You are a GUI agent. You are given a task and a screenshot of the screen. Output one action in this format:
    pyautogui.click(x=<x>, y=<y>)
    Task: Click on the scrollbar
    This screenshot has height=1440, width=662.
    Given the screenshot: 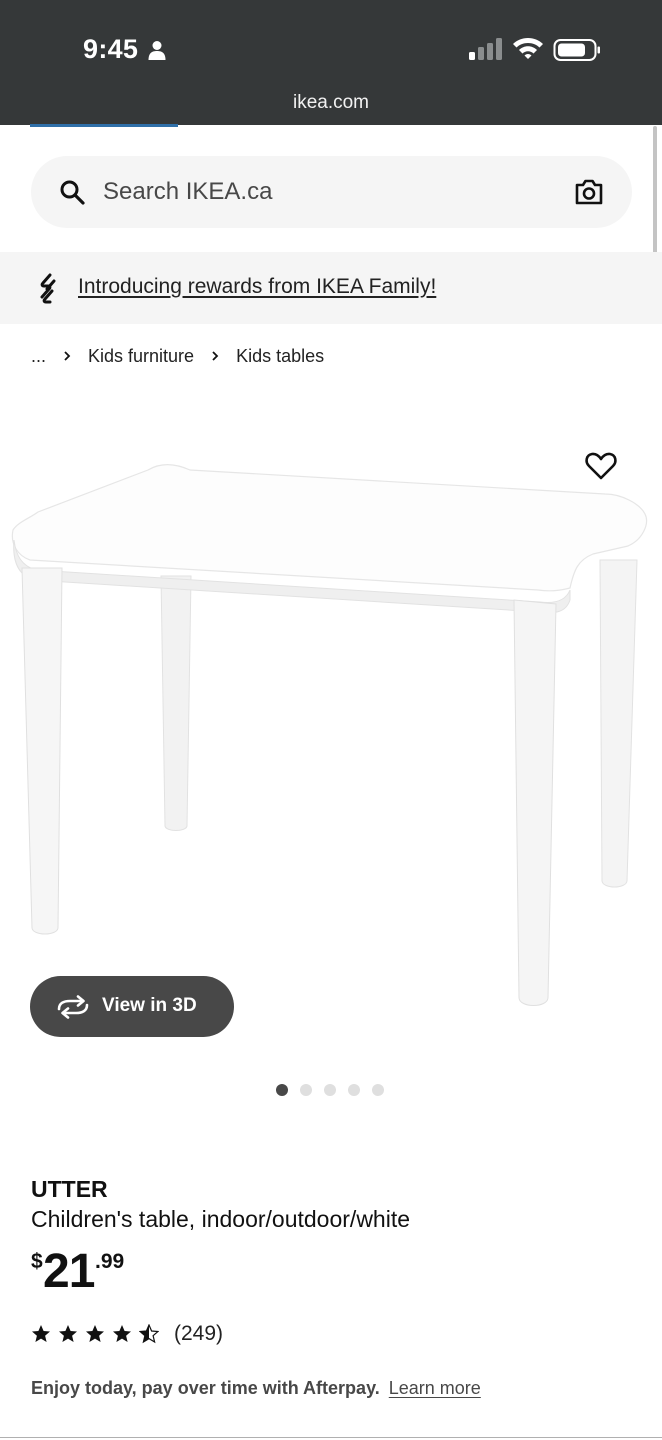 What is the action you would take?
    pyautogui.click(x=655, y=196)
    